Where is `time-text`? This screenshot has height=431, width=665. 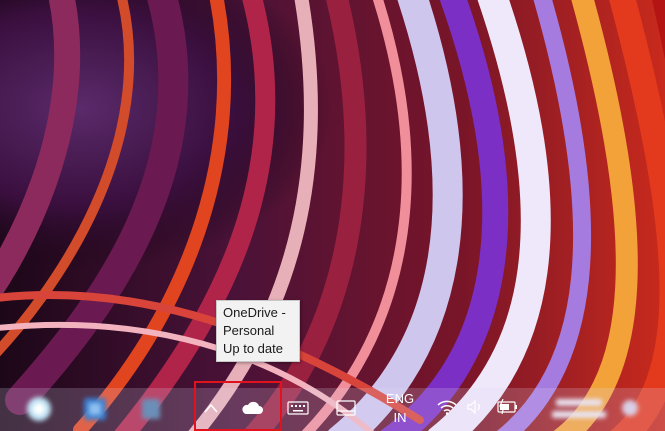
time-text is located at coordinates (579, 402).